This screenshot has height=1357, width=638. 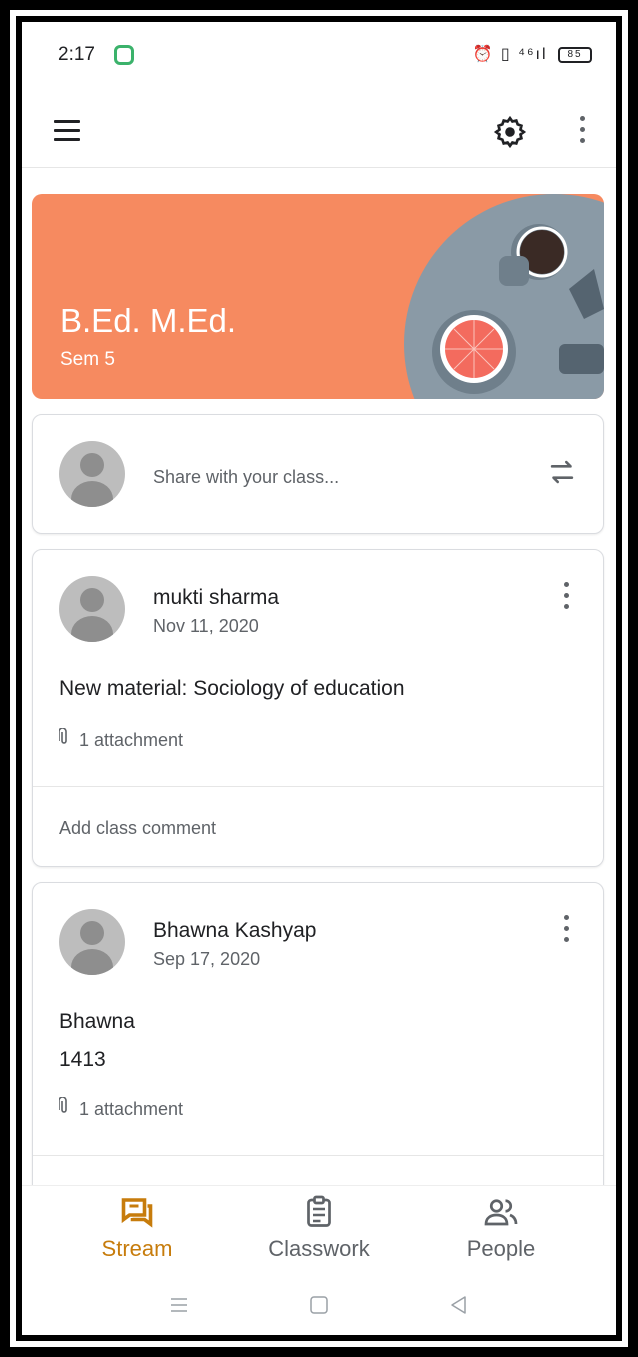 What do you see at coordinates (459, 1305) in the screenshot?
I see `back-icon` at bounding box center [459, 1305].